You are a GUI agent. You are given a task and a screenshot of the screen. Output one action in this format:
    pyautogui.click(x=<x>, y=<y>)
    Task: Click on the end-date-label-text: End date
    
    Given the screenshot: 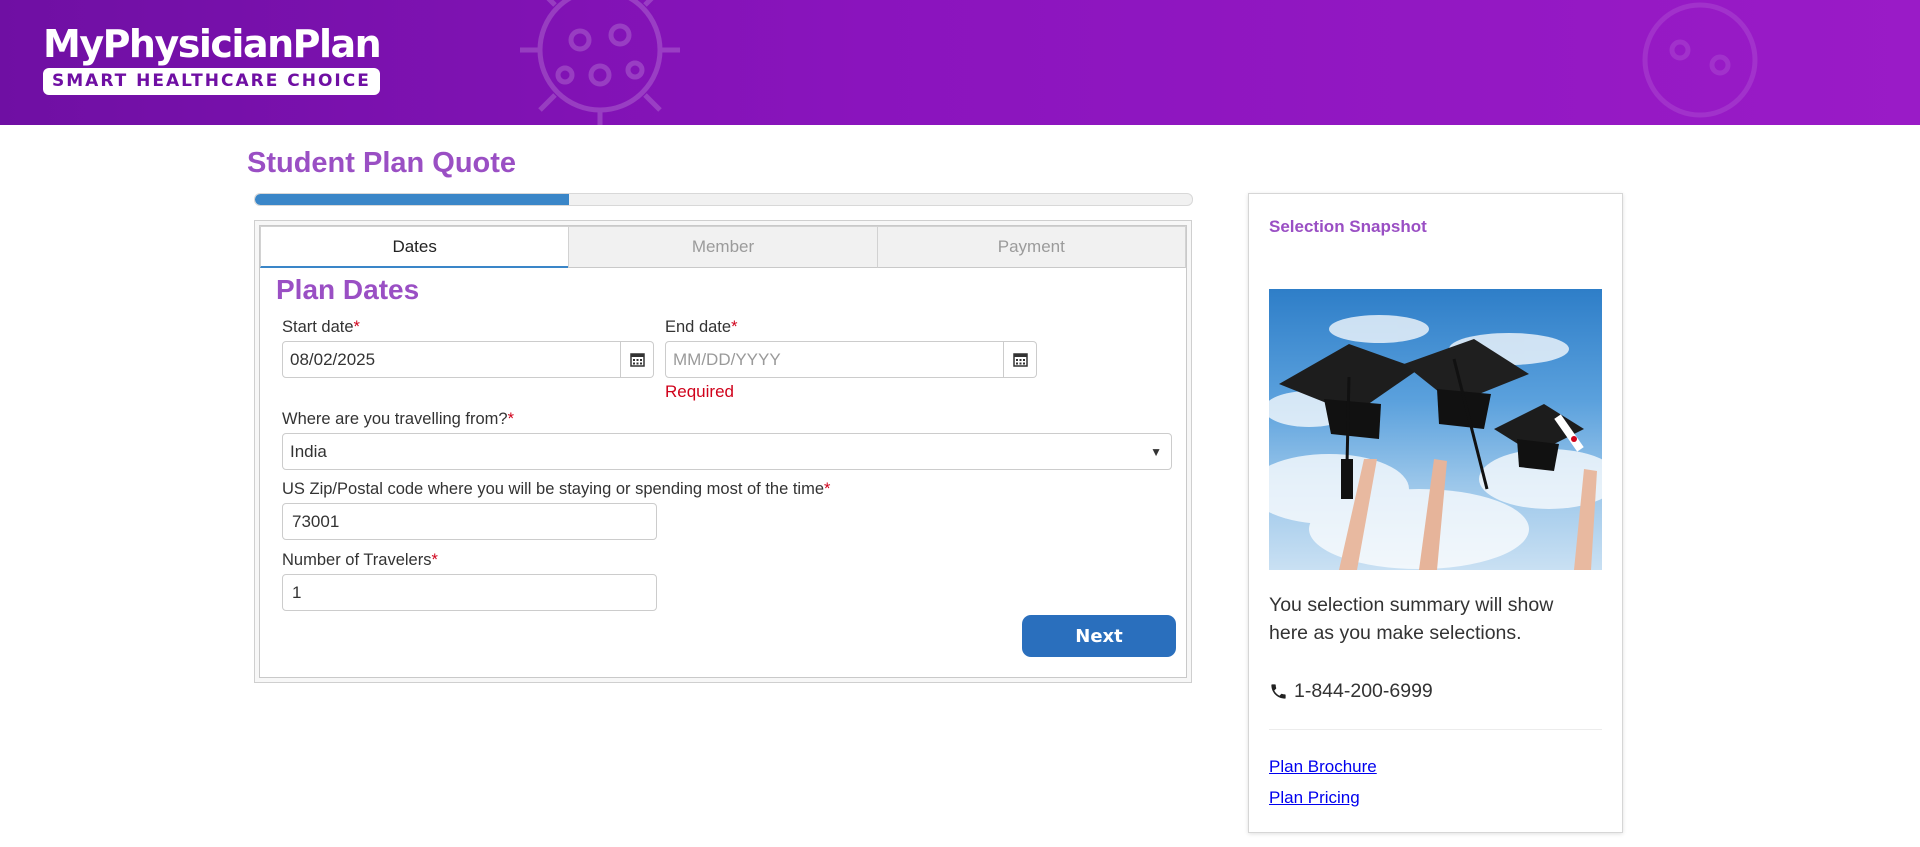 What is the action you would take?
    pyautogui.click(x=698, y=327)
    